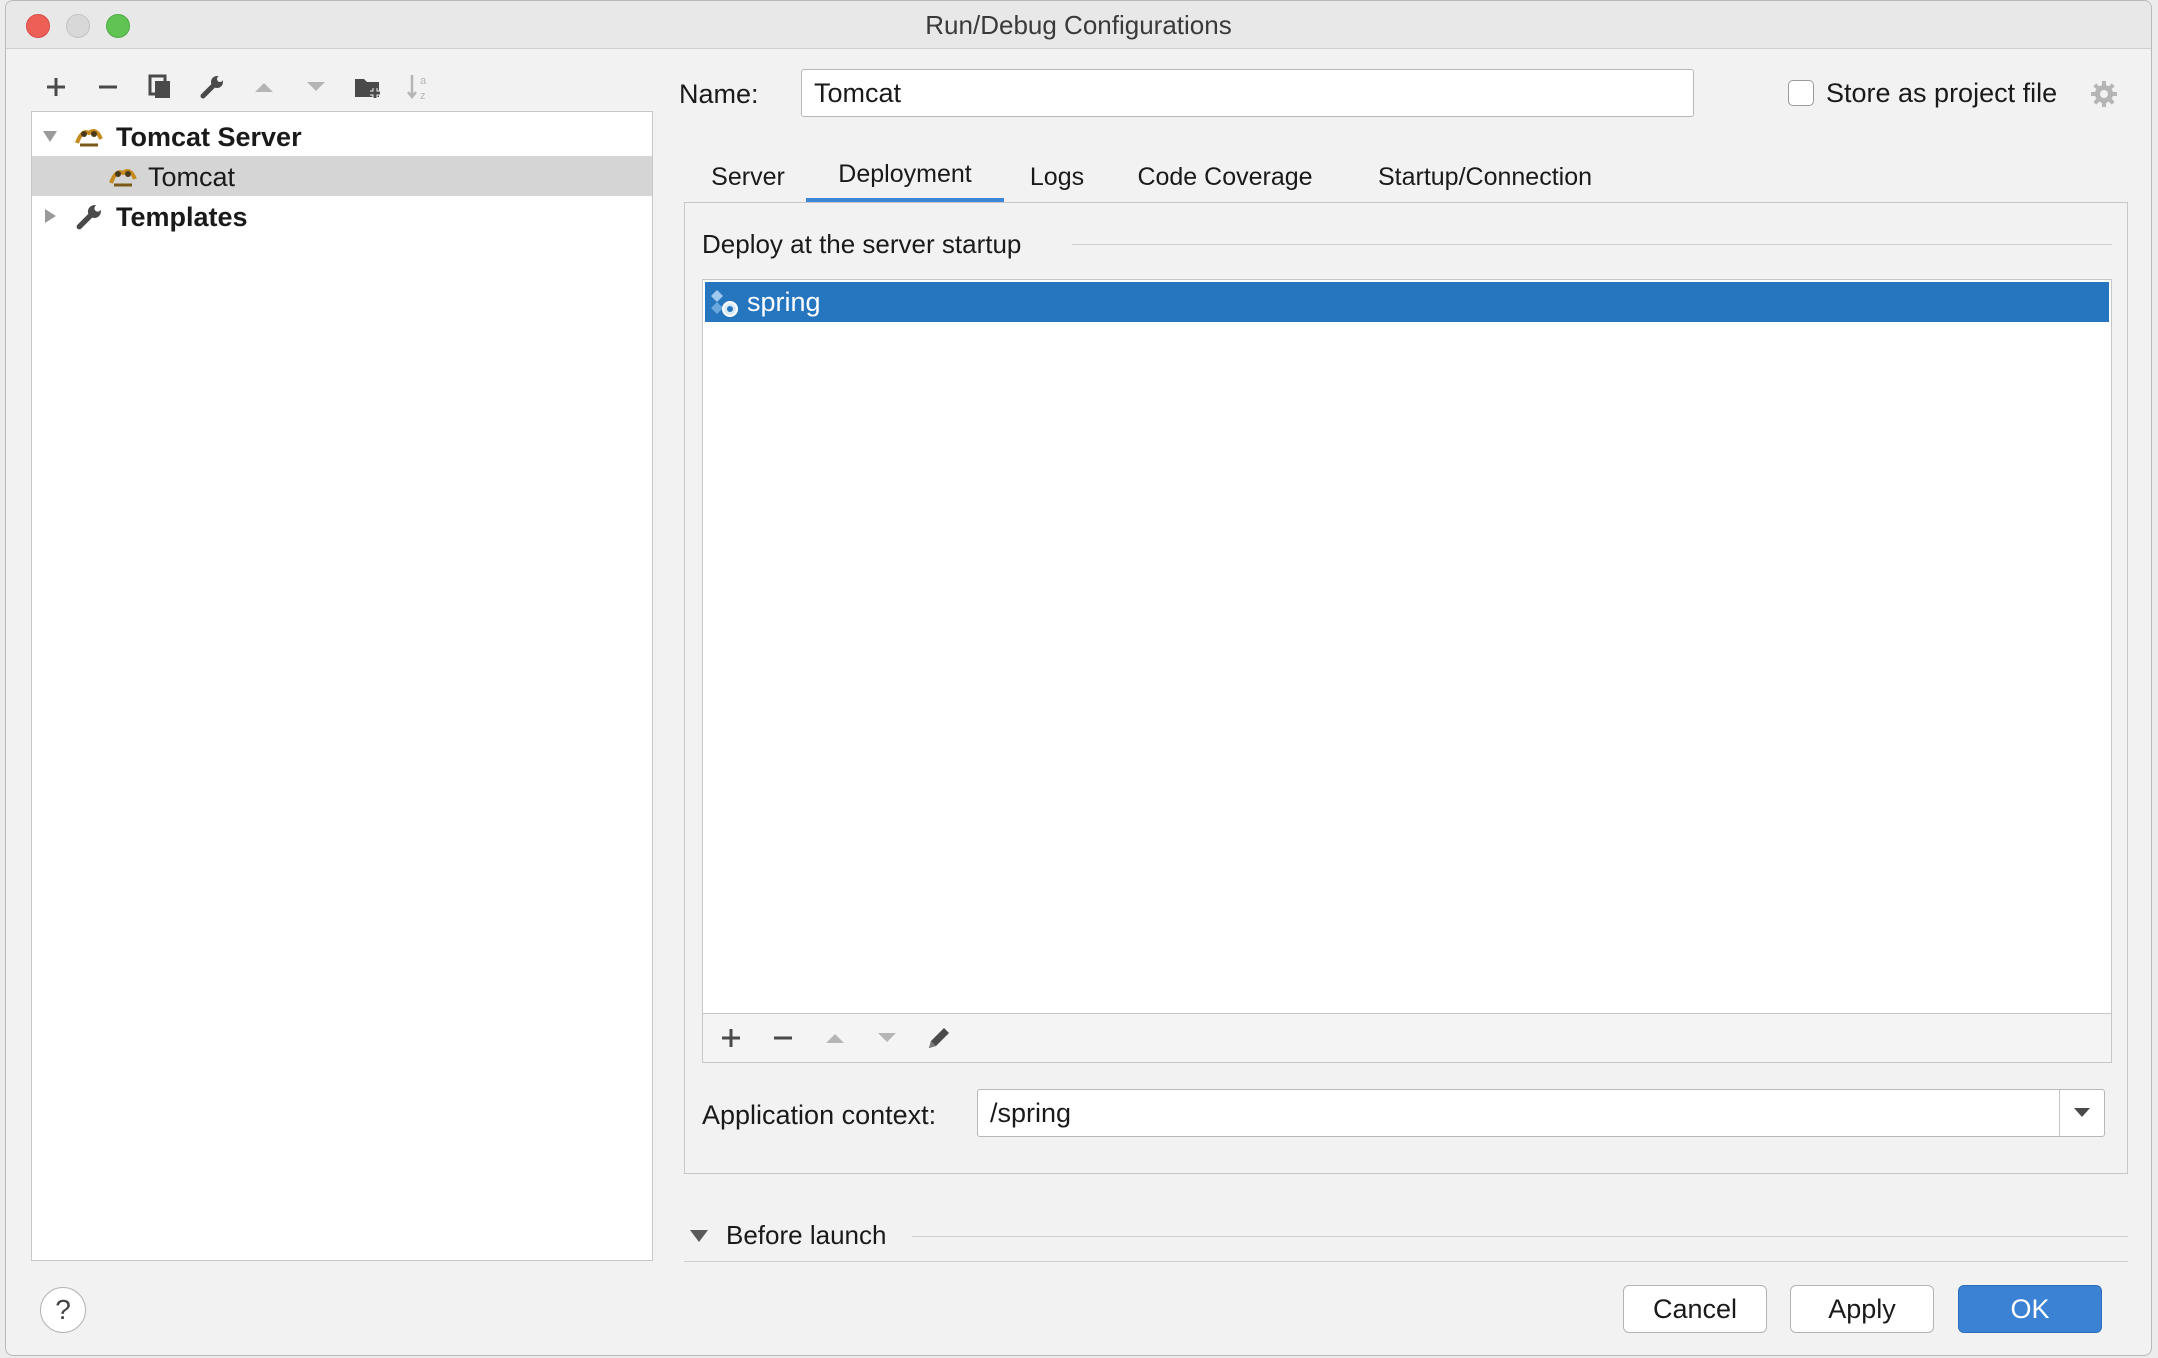  I want to click on collapsed-arrow-icon, so click(50, 216).